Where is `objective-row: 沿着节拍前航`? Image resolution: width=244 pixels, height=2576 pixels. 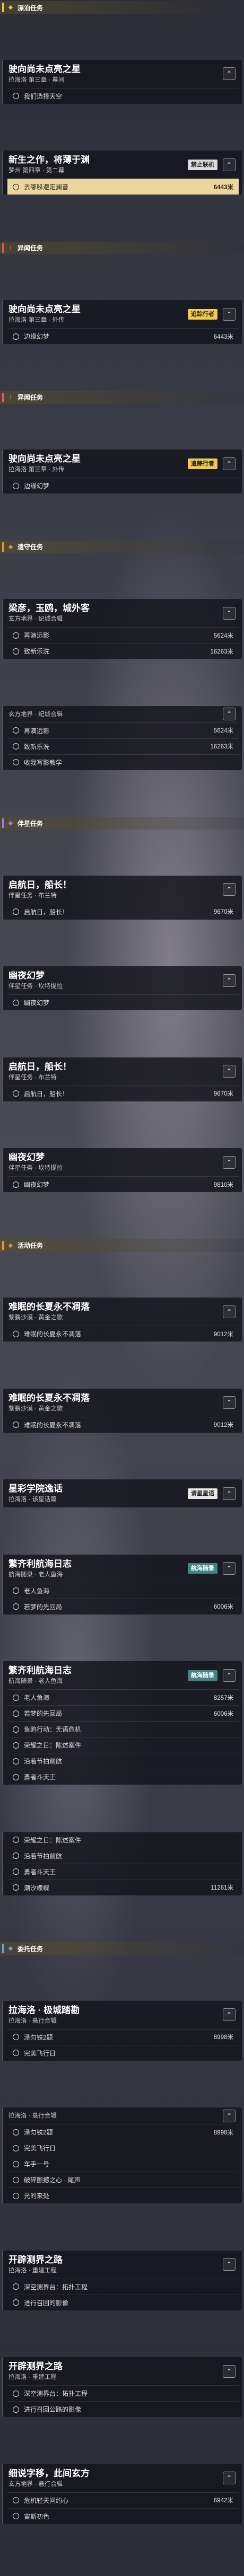 objective-row: 沿着节拍前航 is located at coordinates (123, 1761).